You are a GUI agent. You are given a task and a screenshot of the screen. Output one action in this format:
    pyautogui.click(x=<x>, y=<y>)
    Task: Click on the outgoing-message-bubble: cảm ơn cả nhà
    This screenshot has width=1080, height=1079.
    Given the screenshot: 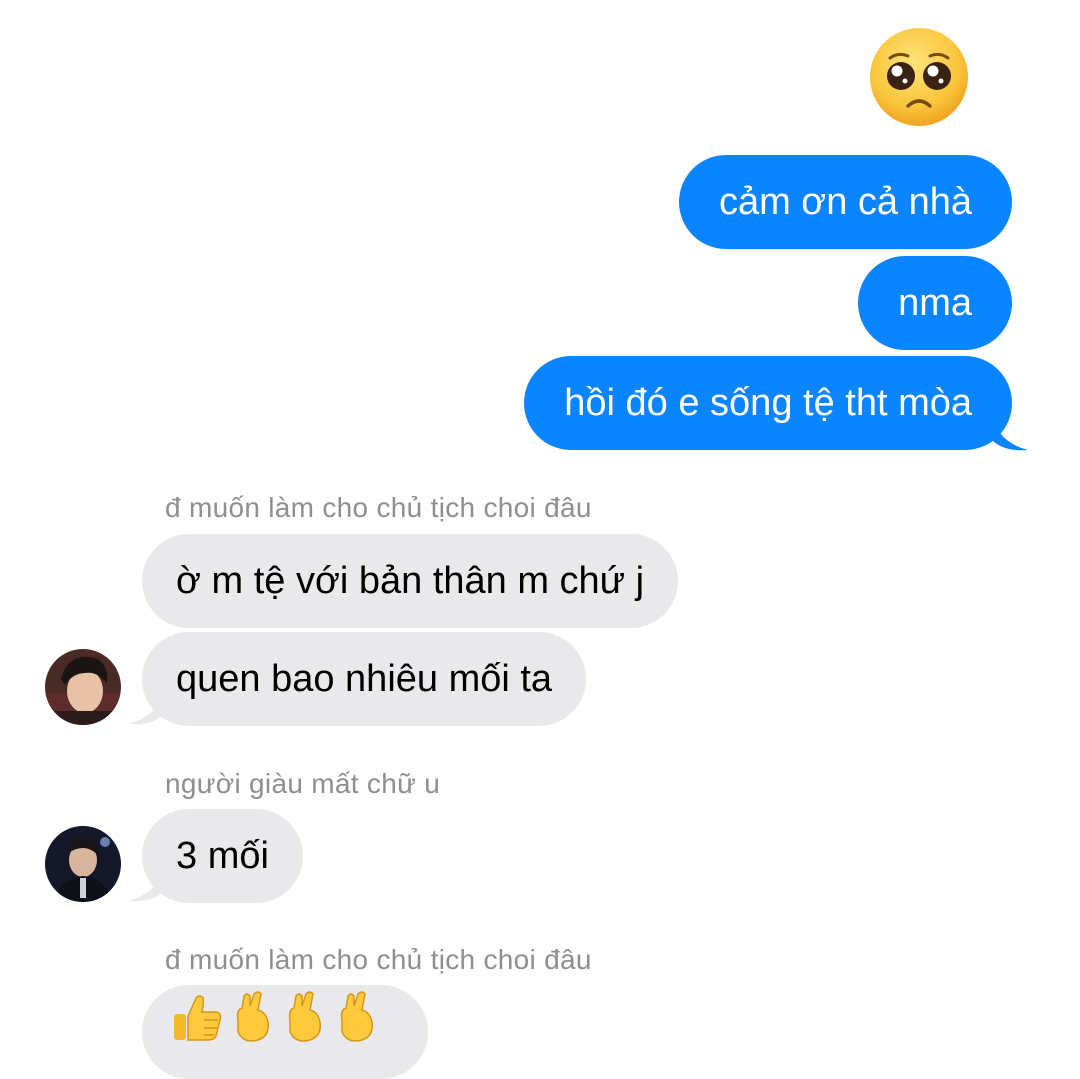 What is the action you would take?
    pyautogui.click(x=845, y=202)
    